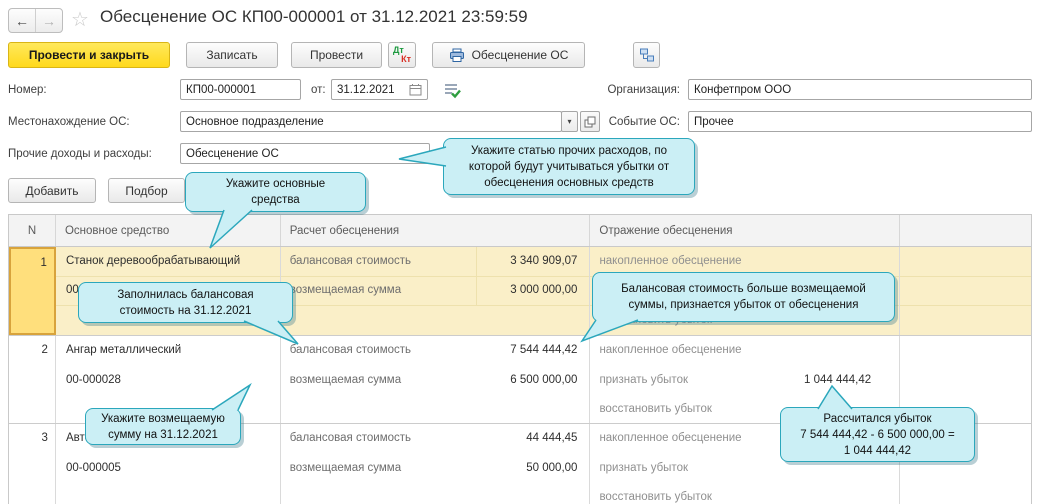  I want to click on callout-specify-assets: Укажите основные средства, so click(275, 192).